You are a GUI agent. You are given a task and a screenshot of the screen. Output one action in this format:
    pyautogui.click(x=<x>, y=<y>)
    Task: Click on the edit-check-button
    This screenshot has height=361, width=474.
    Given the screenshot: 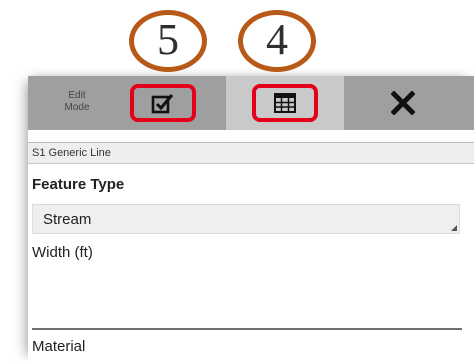 What is the action you would take?
    pyautogui.click(x=163, y=103)
    